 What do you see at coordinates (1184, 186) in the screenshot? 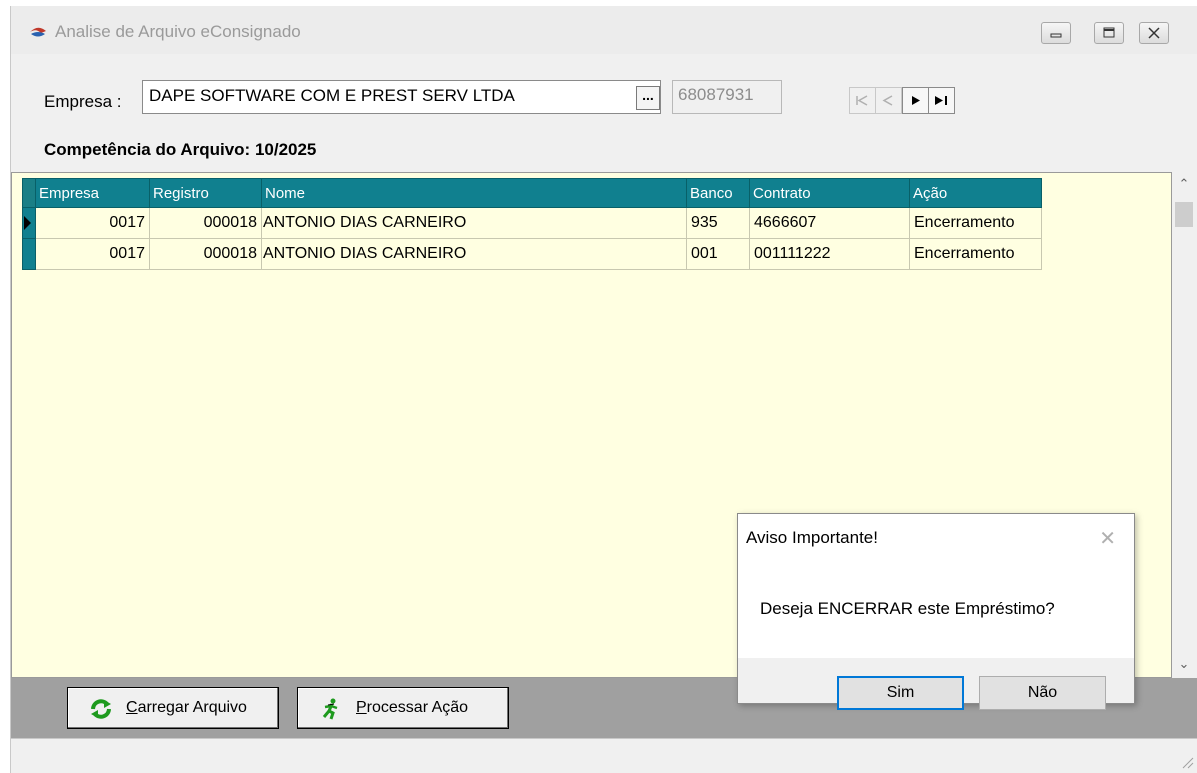
I see `scroll-up-icon: ⌃` at bounding box center [1184, 186].